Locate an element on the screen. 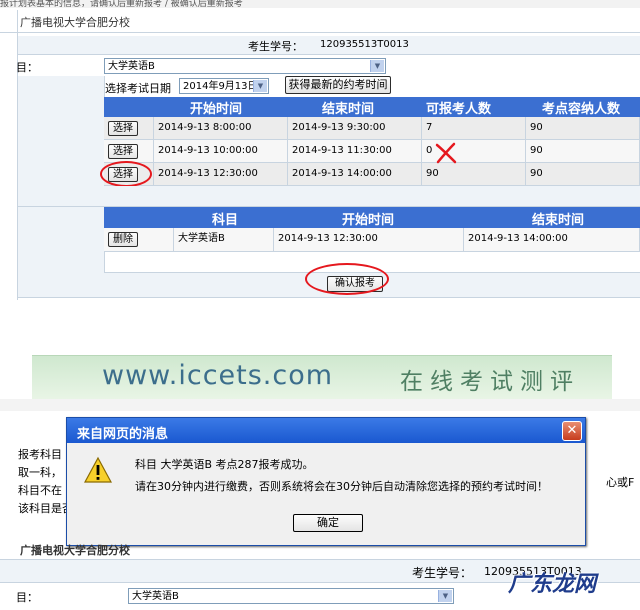 Image resolution: width=640 pixels, height=610 pixels. bottom-subject-value: 大学英语B is located at coordinates (155, 596).